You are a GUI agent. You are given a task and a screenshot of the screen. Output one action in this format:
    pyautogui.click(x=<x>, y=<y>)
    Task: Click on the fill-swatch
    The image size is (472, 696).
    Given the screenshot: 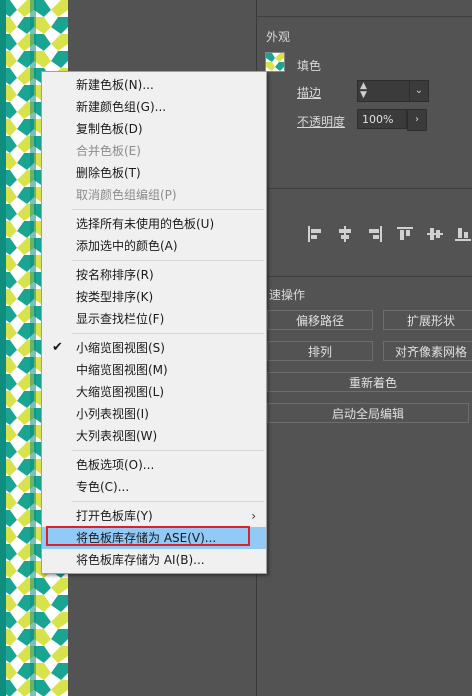 What is the action you would take?
    pyautogui.click(x=275, y=62)
    